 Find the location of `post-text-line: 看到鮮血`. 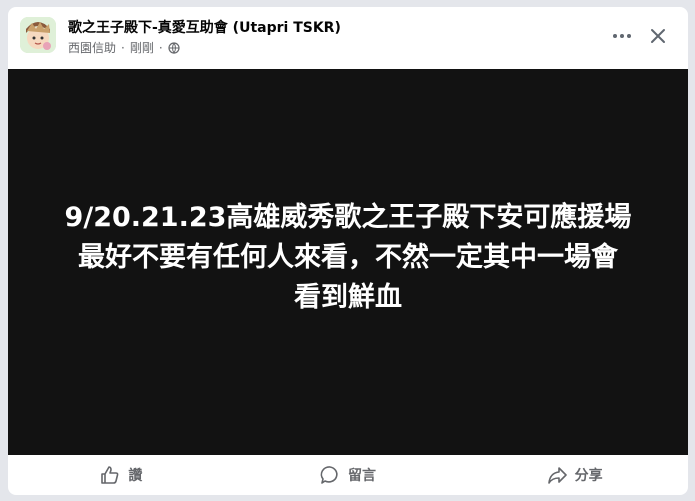

post-text-line: 看到鮮血 is located at coordinates (348, 297).